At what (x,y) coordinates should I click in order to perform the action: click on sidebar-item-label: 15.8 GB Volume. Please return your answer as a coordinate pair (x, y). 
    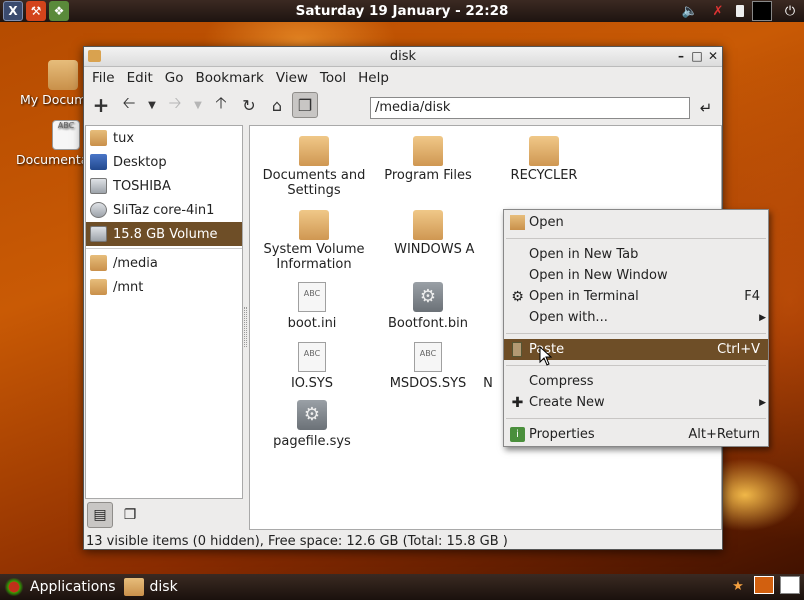
    Looking at the image, I should click on (165, 234).